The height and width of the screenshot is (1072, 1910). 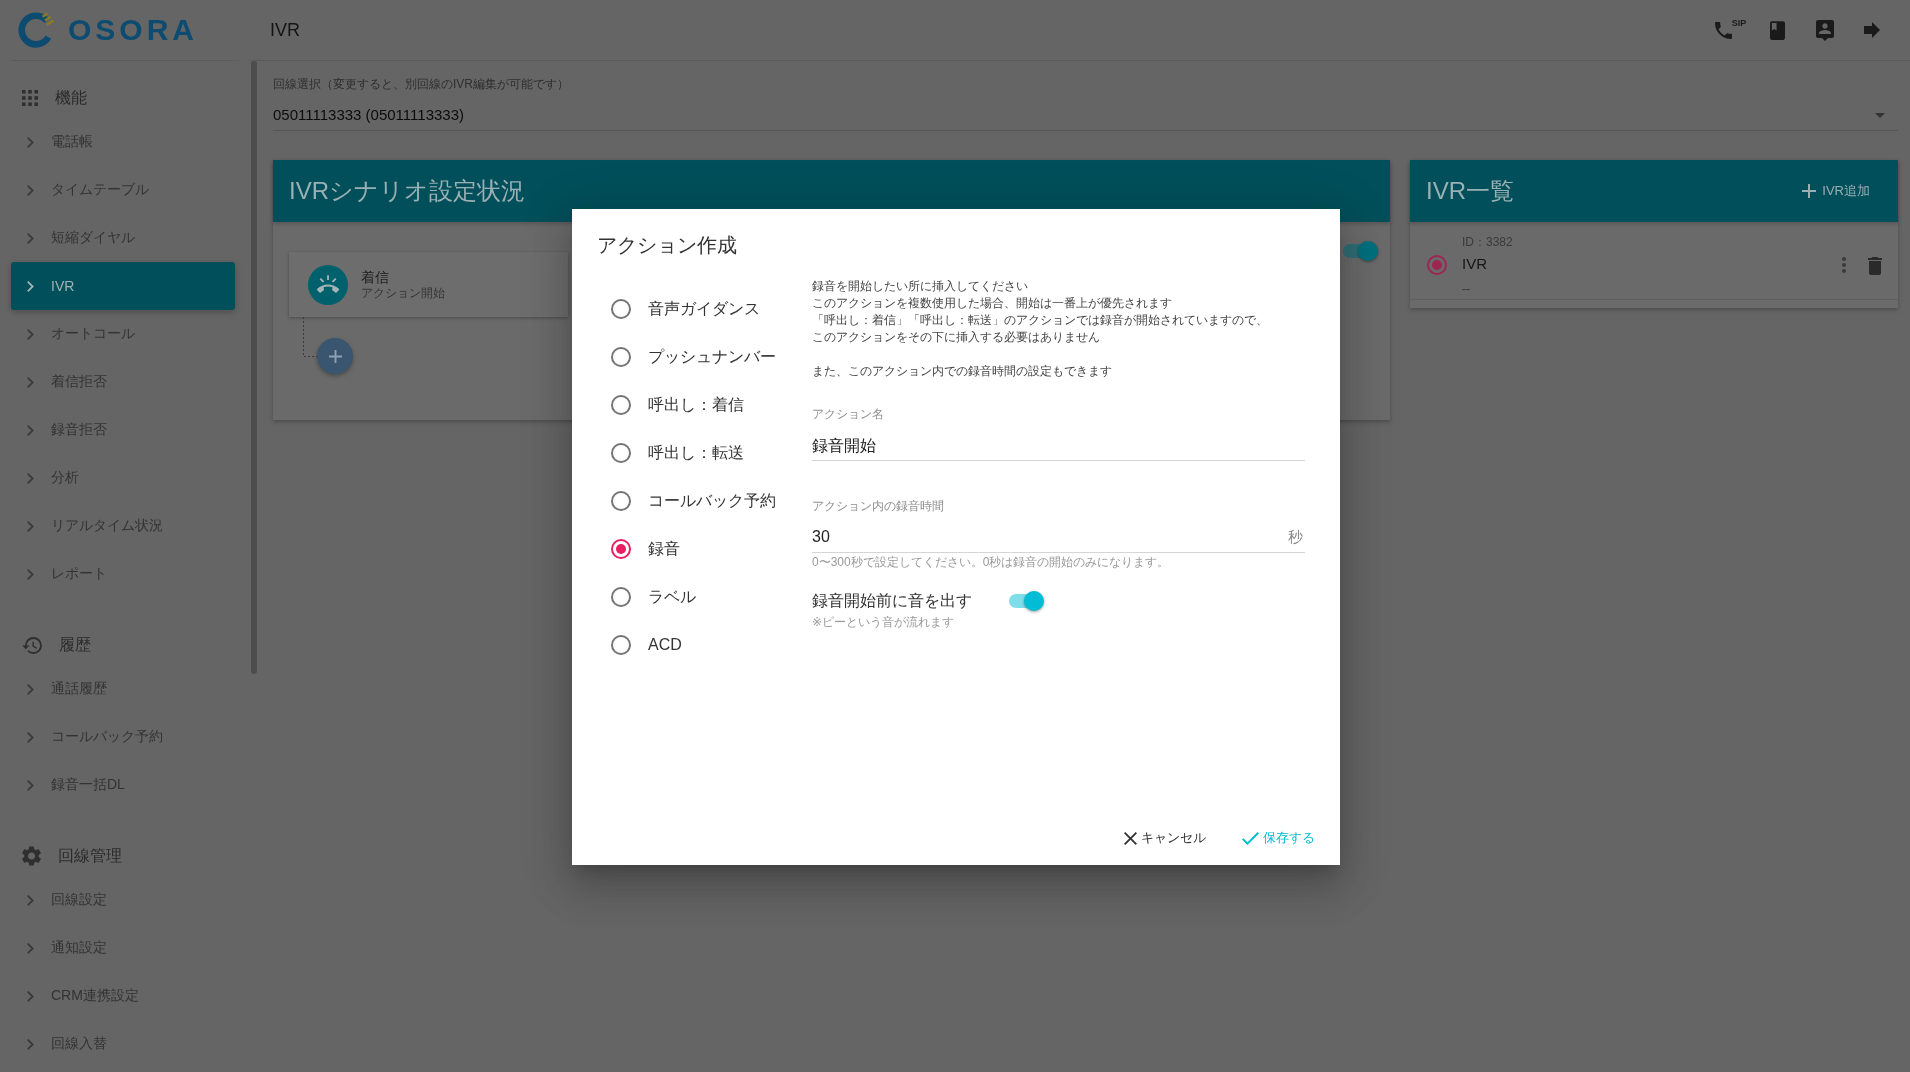 What do you see at coordinates (1470, 191) in the screenshot?
I see `panel-title: IVR一覧` at bounding box center [1470, 191].